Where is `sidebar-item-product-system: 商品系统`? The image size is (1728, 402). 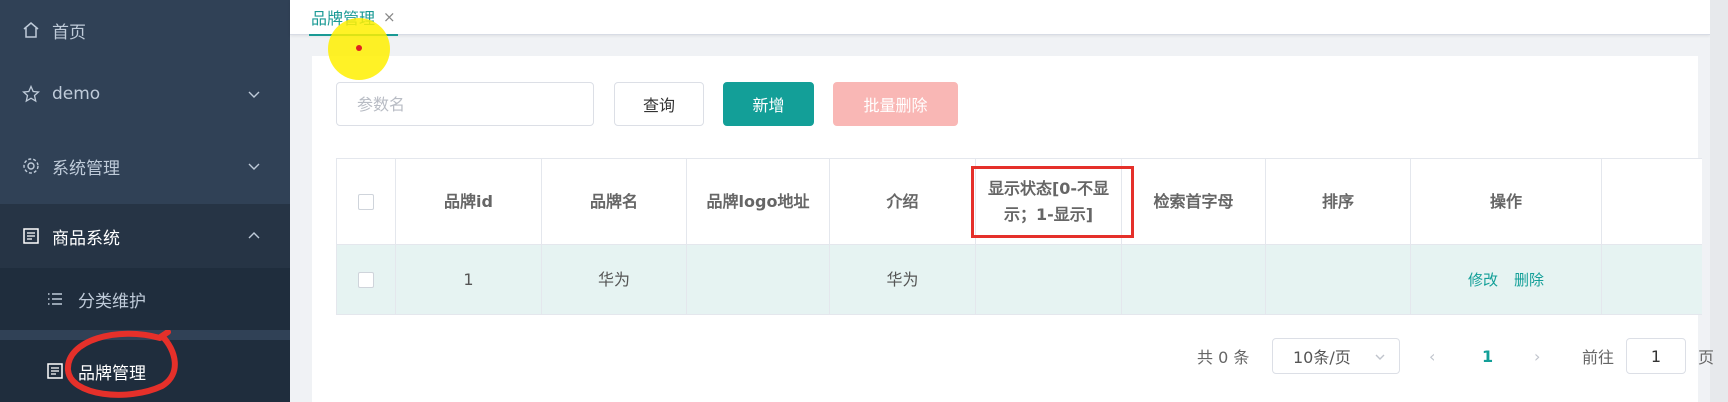
sidebar-item-product-system: 商品系统 is located at coordinates (145, 236).